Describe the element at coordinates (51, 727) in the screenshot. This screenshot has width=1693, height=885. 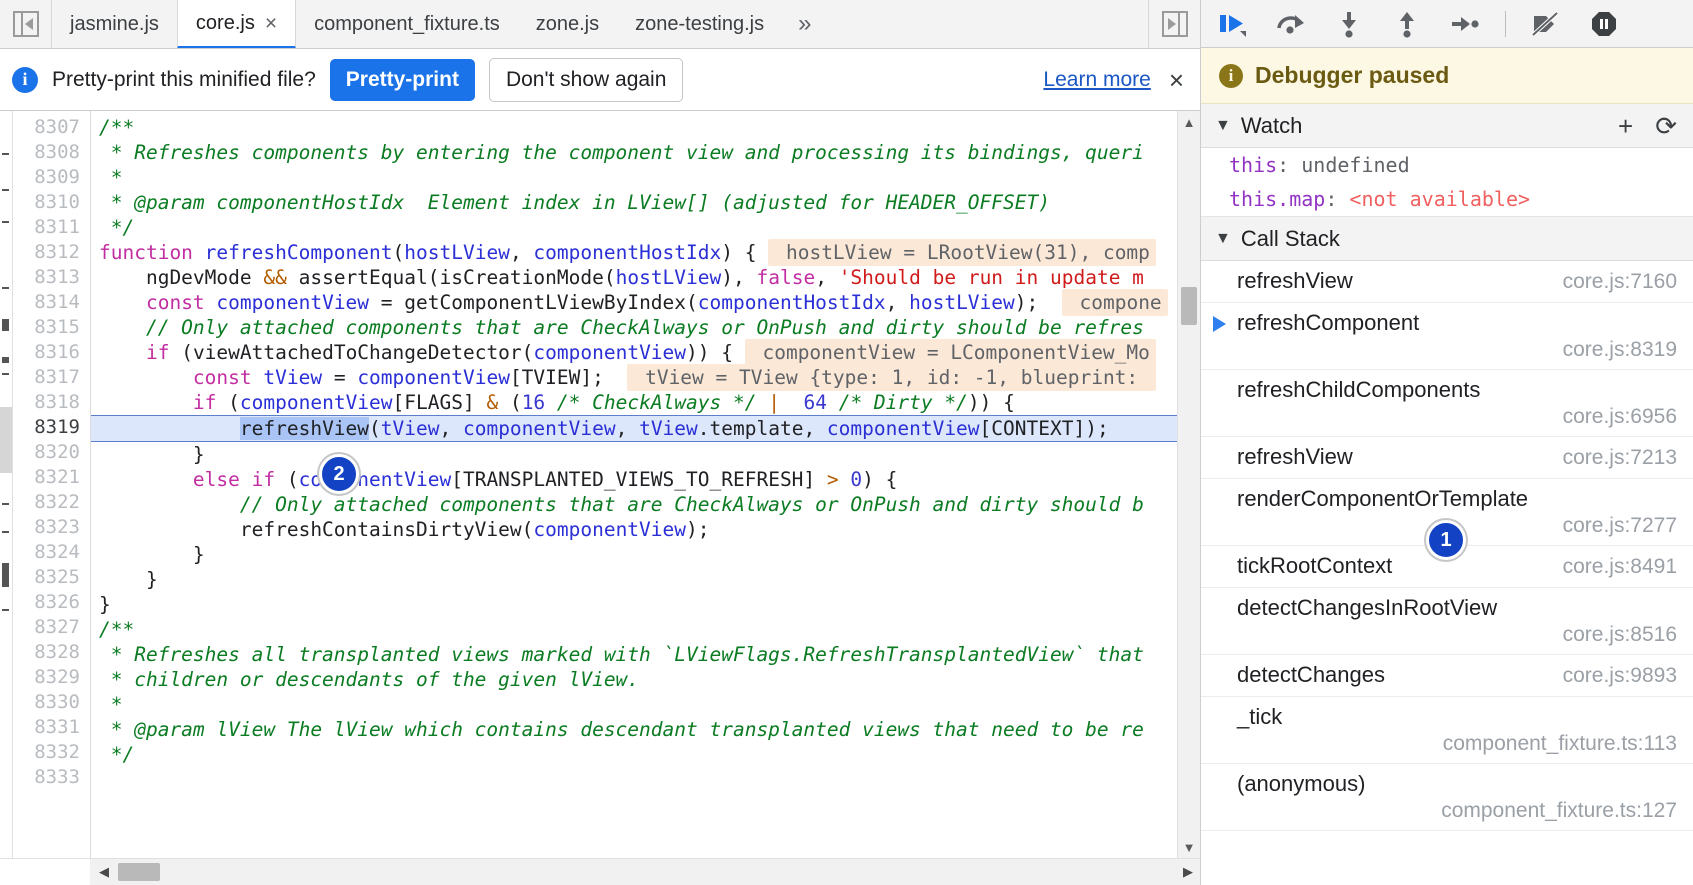
I see `line-number: 8331` at that location.